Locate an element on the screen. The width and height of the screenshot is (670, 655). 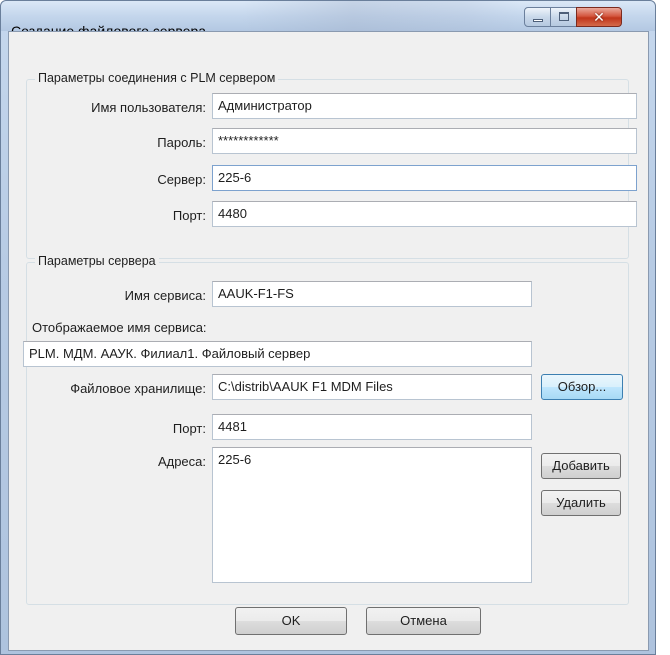
addresses-label: Адреса: is located at coordinates (181, 461).